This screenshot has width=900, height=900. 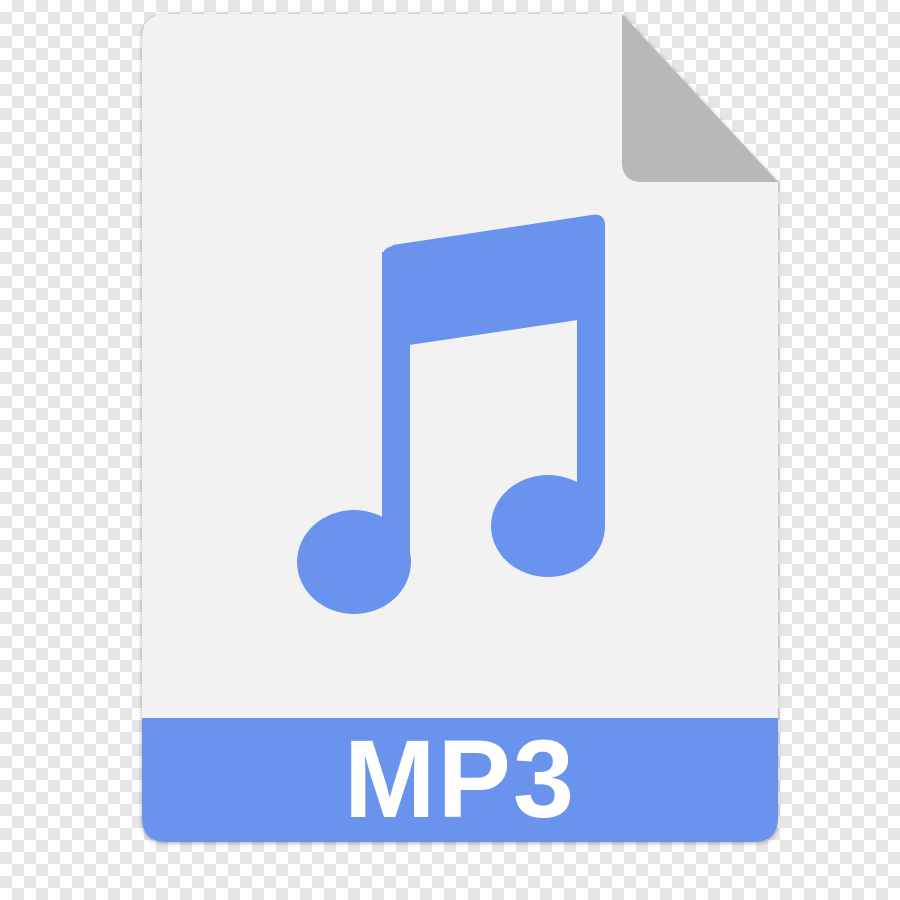 I want to click on folded-corner, so click(x=700, y=98).